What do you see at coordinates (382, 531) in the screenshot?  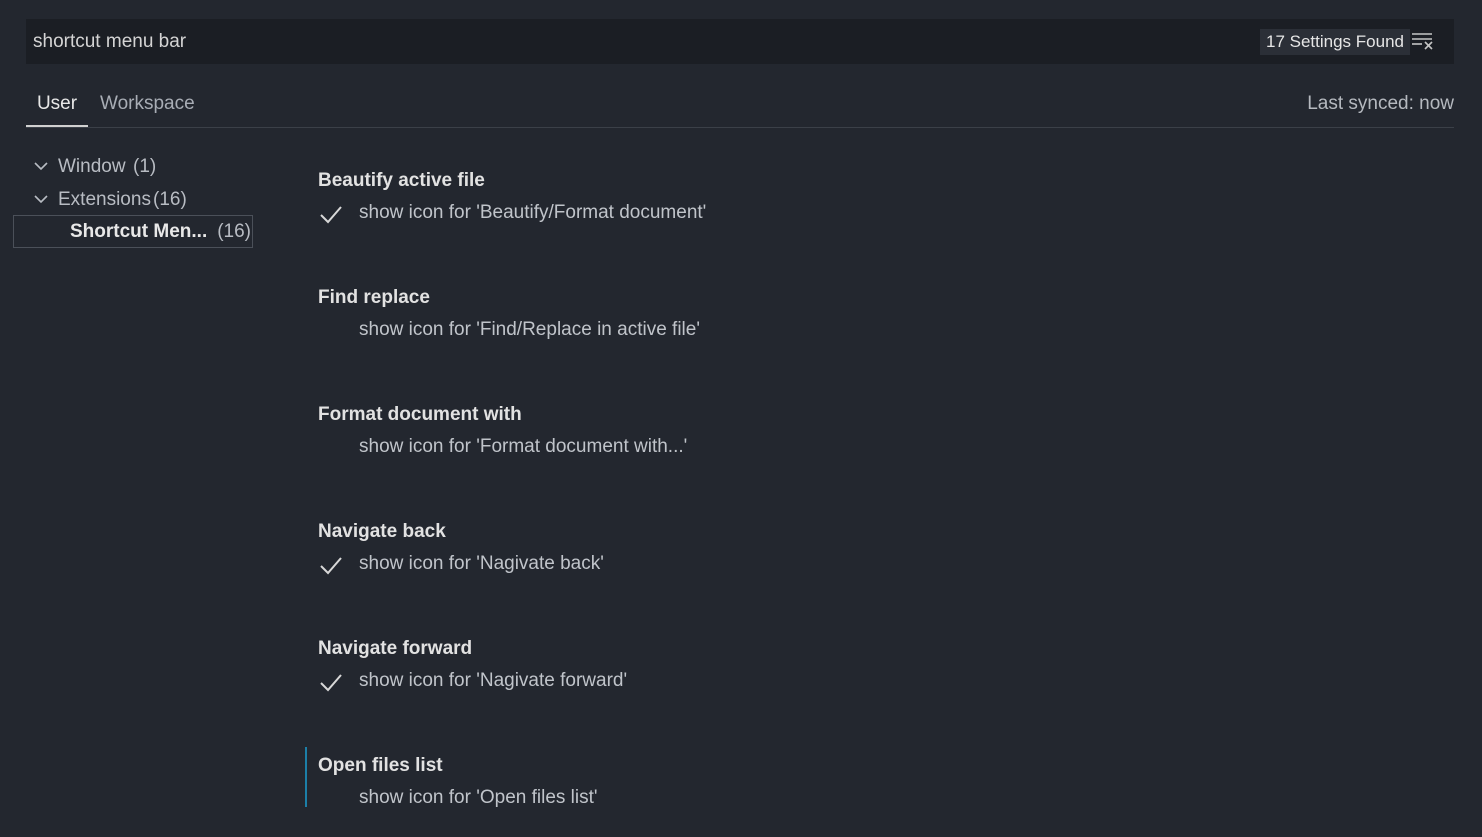 I see `setting-title: Navigate back` at bounding box center [382, 531].